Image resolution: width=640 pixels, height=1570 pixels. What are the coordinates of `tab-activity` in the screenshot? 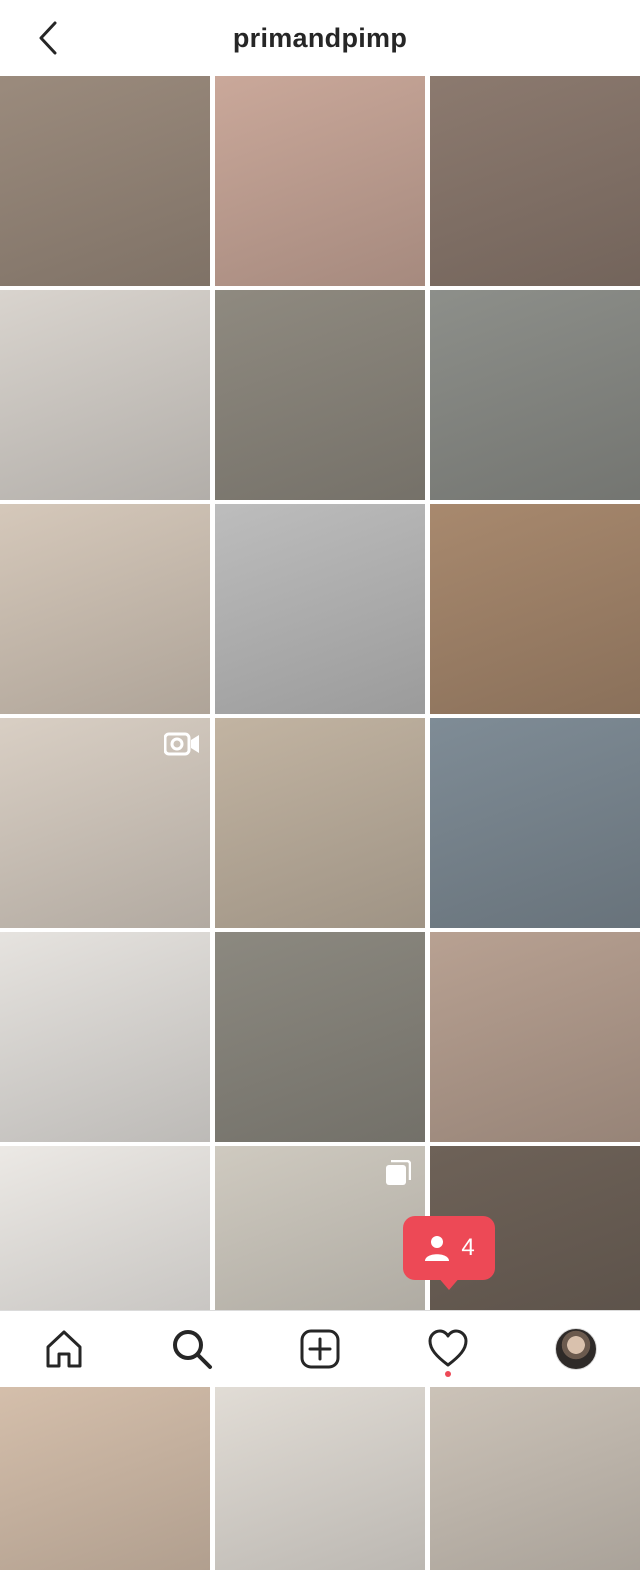 It's located at (448, 1349).